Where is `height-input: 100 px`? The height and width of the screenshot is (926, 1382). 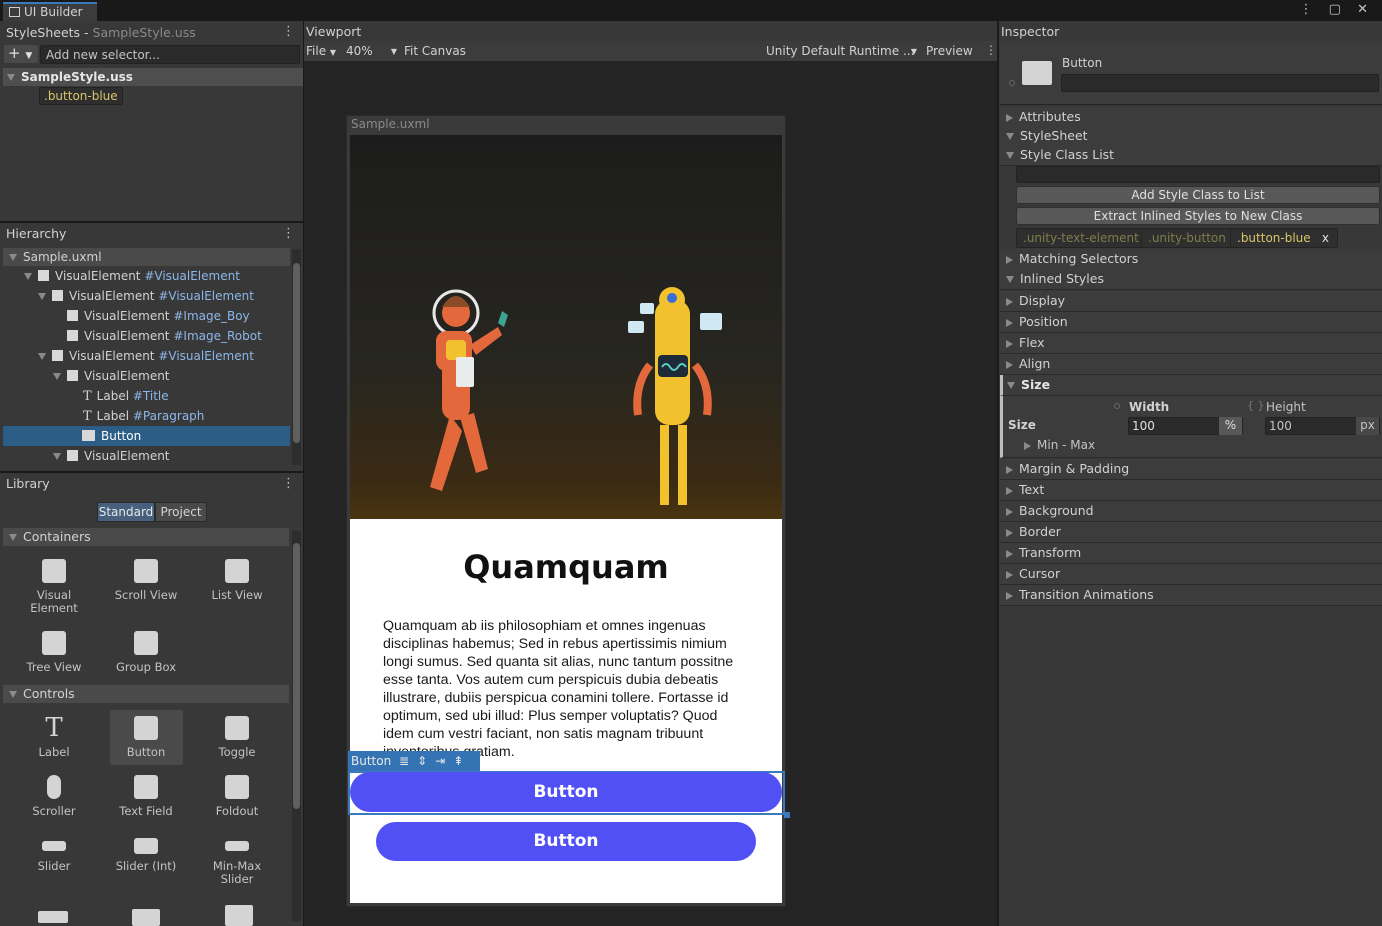
height-input: 100 px is located at coordinates (1322, 426).